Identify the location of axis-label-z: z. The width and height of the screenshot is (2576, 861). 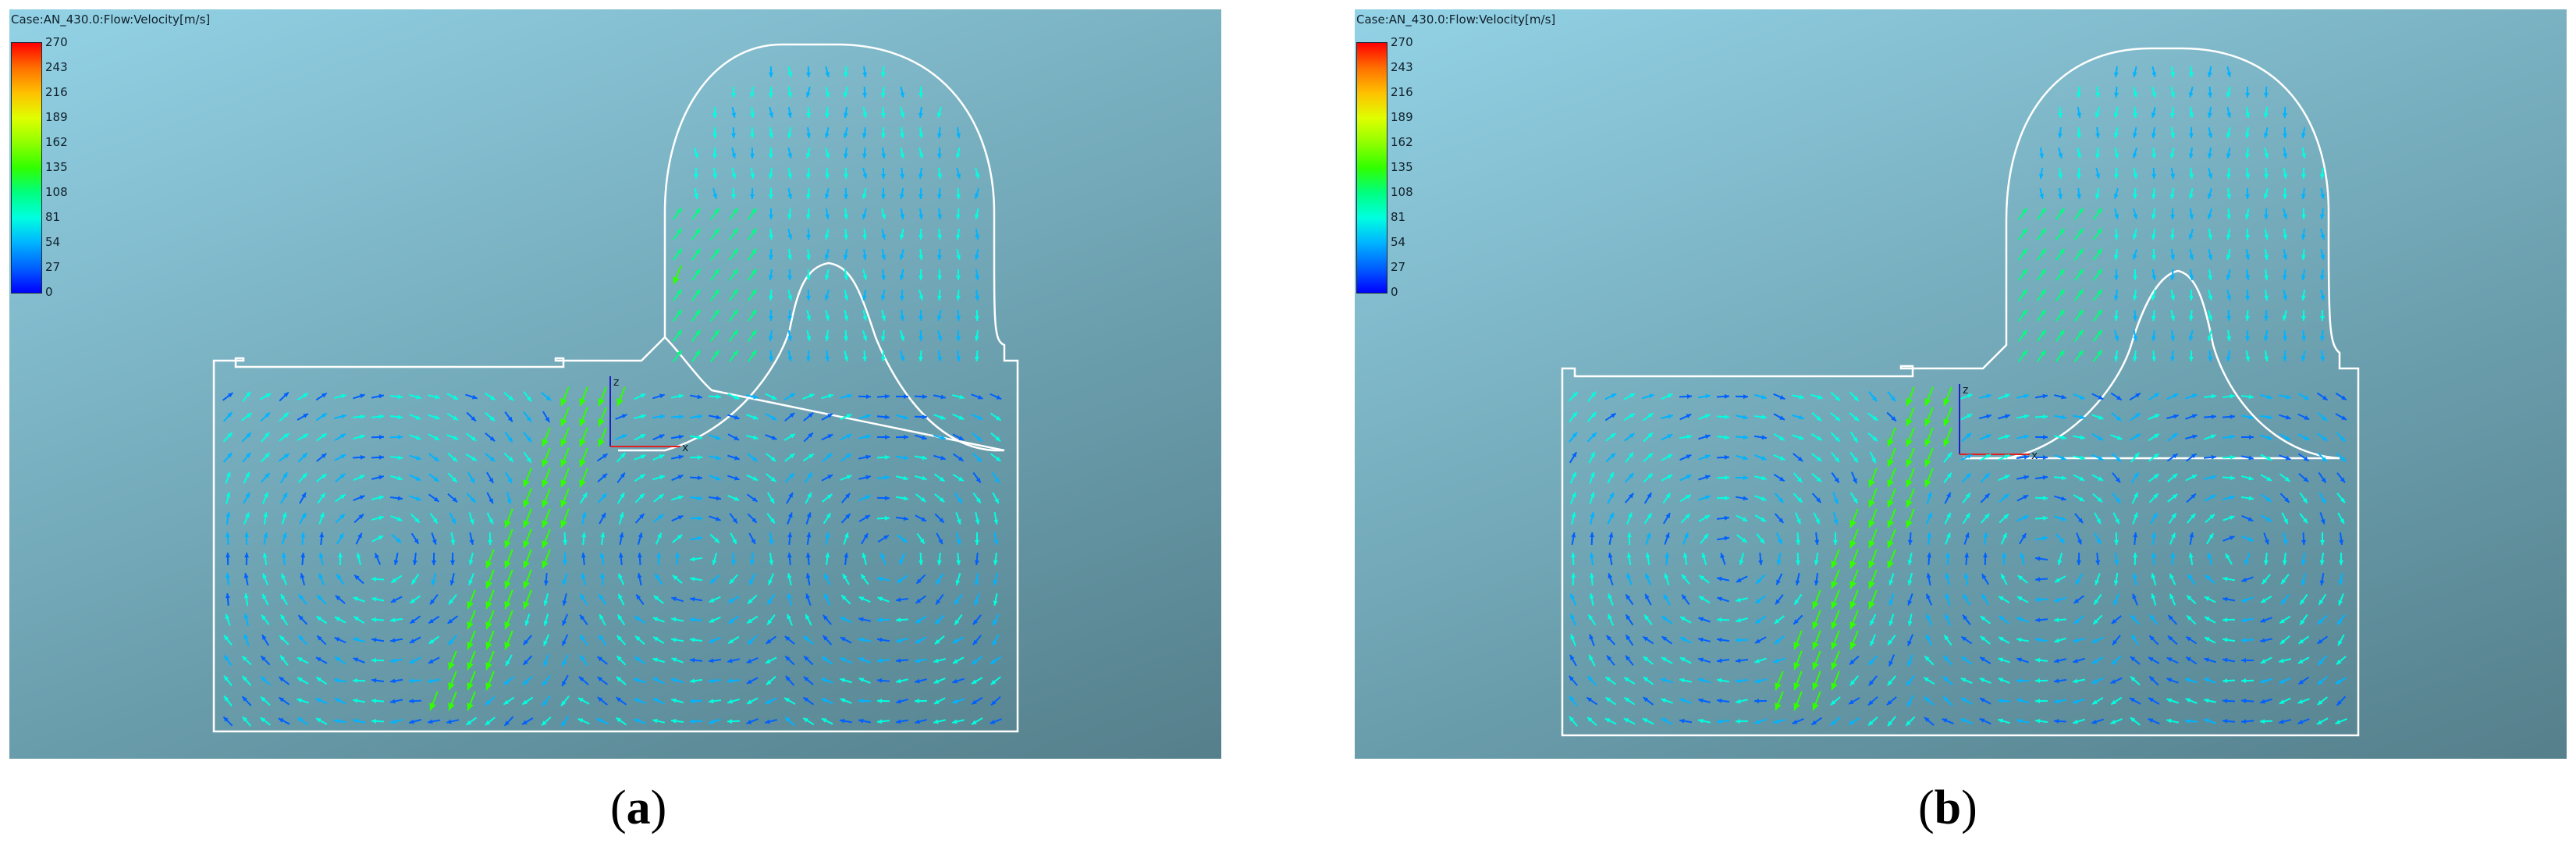
(616, 382).